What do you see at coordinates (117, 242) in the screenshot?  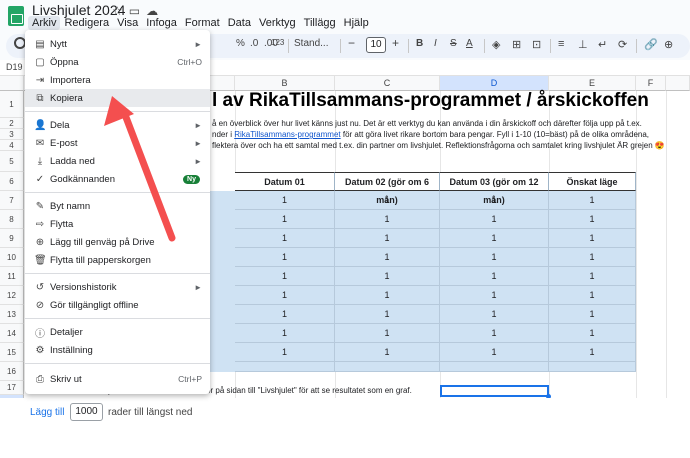 I see `menu-item-lagg-till-genvag: ⊕ Lägg till genväg på Drive` at bounding box center [117, 242].